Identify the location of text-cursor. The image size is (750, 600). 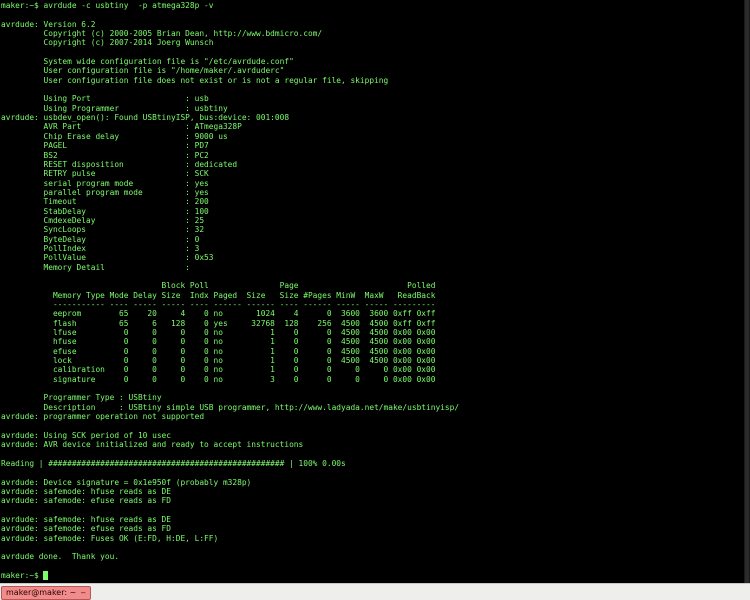
(45, 575).